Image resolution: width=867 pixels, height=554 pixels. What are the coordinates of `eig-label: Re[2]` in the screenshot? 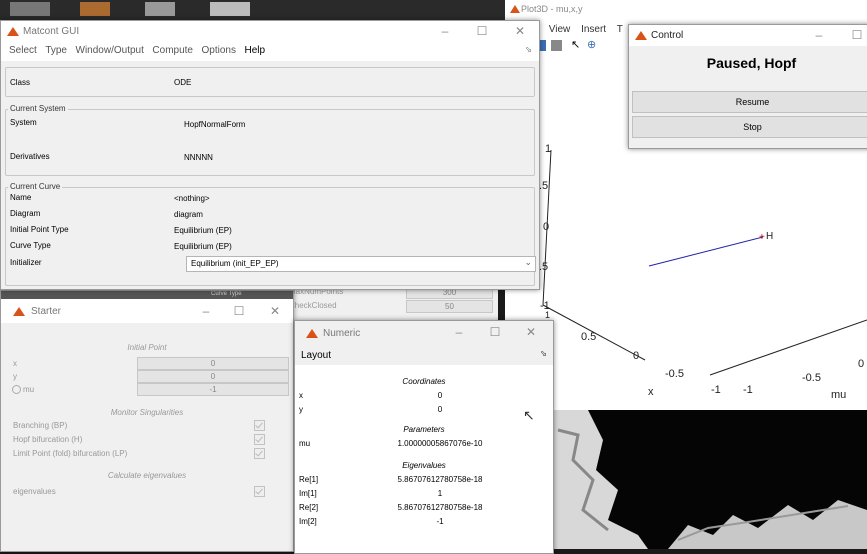 It's located at (309, 507).